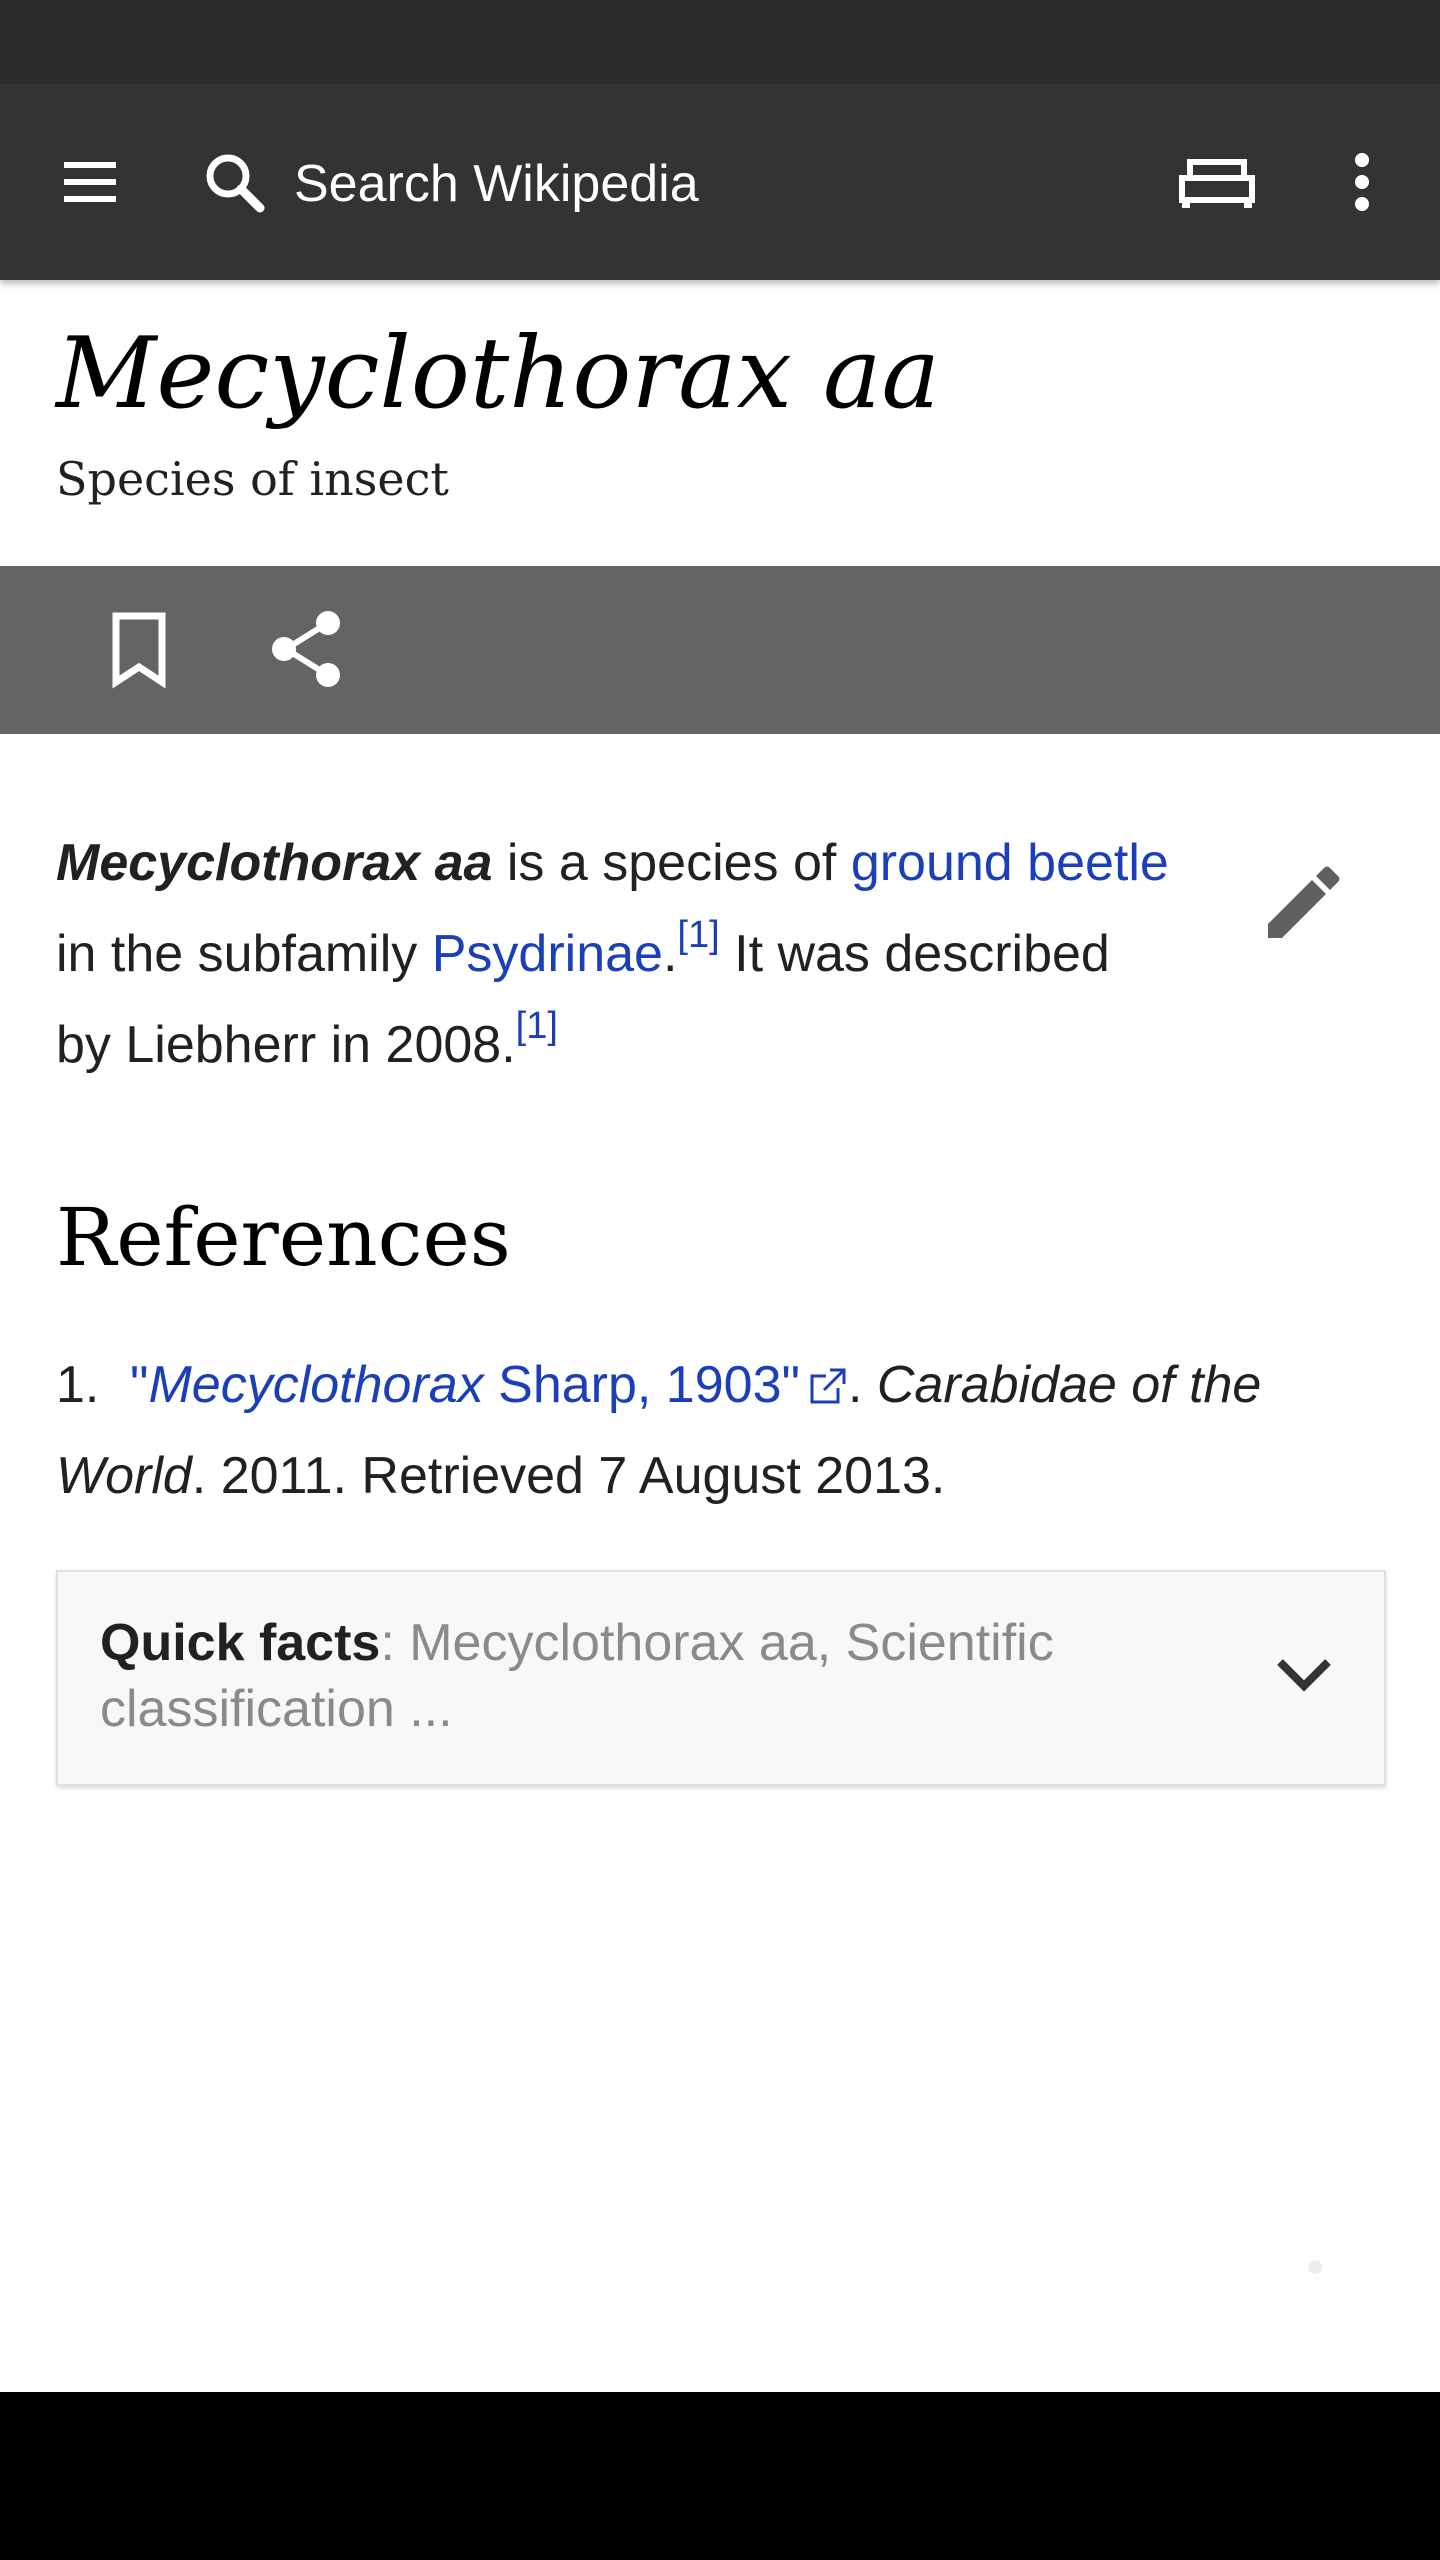  I want to click on menu-button, so click(88, 182).